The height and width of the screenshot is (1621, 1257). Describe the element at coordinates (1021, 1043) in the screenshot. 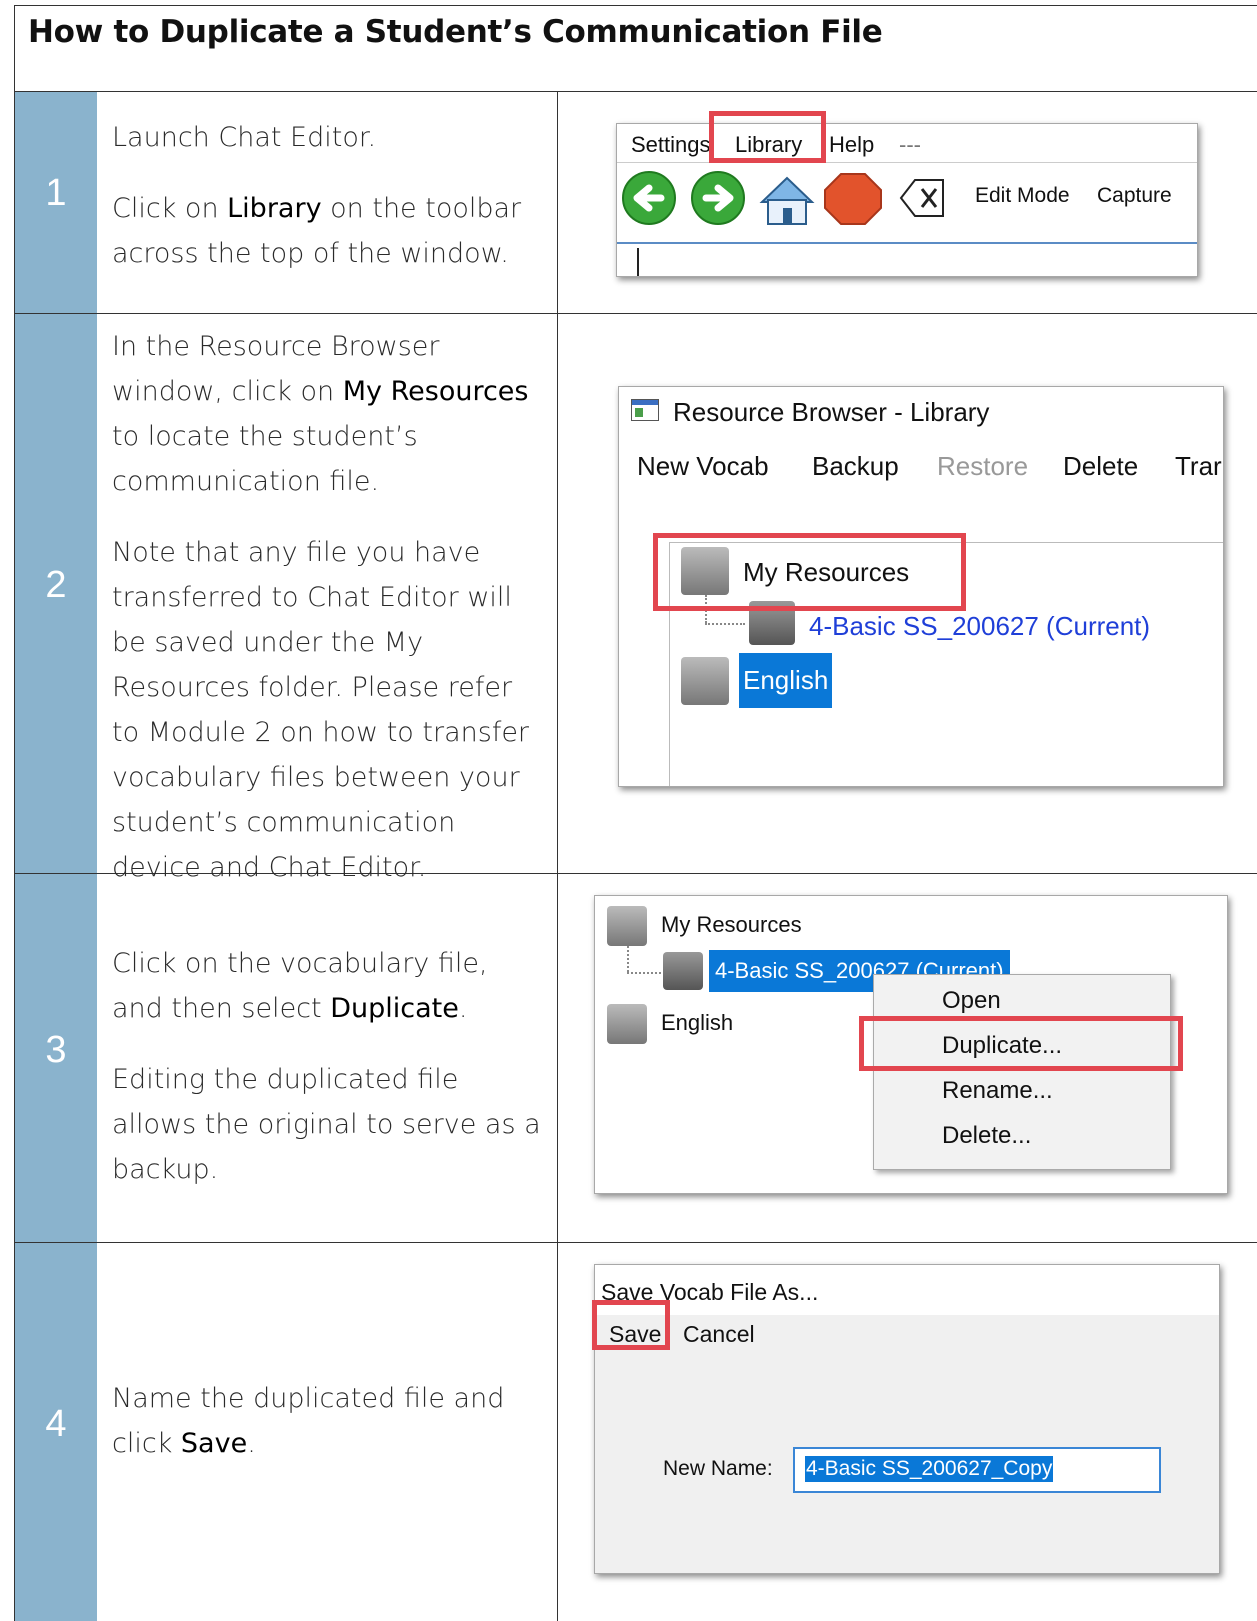

I see `highlight-duplicate` at that location.